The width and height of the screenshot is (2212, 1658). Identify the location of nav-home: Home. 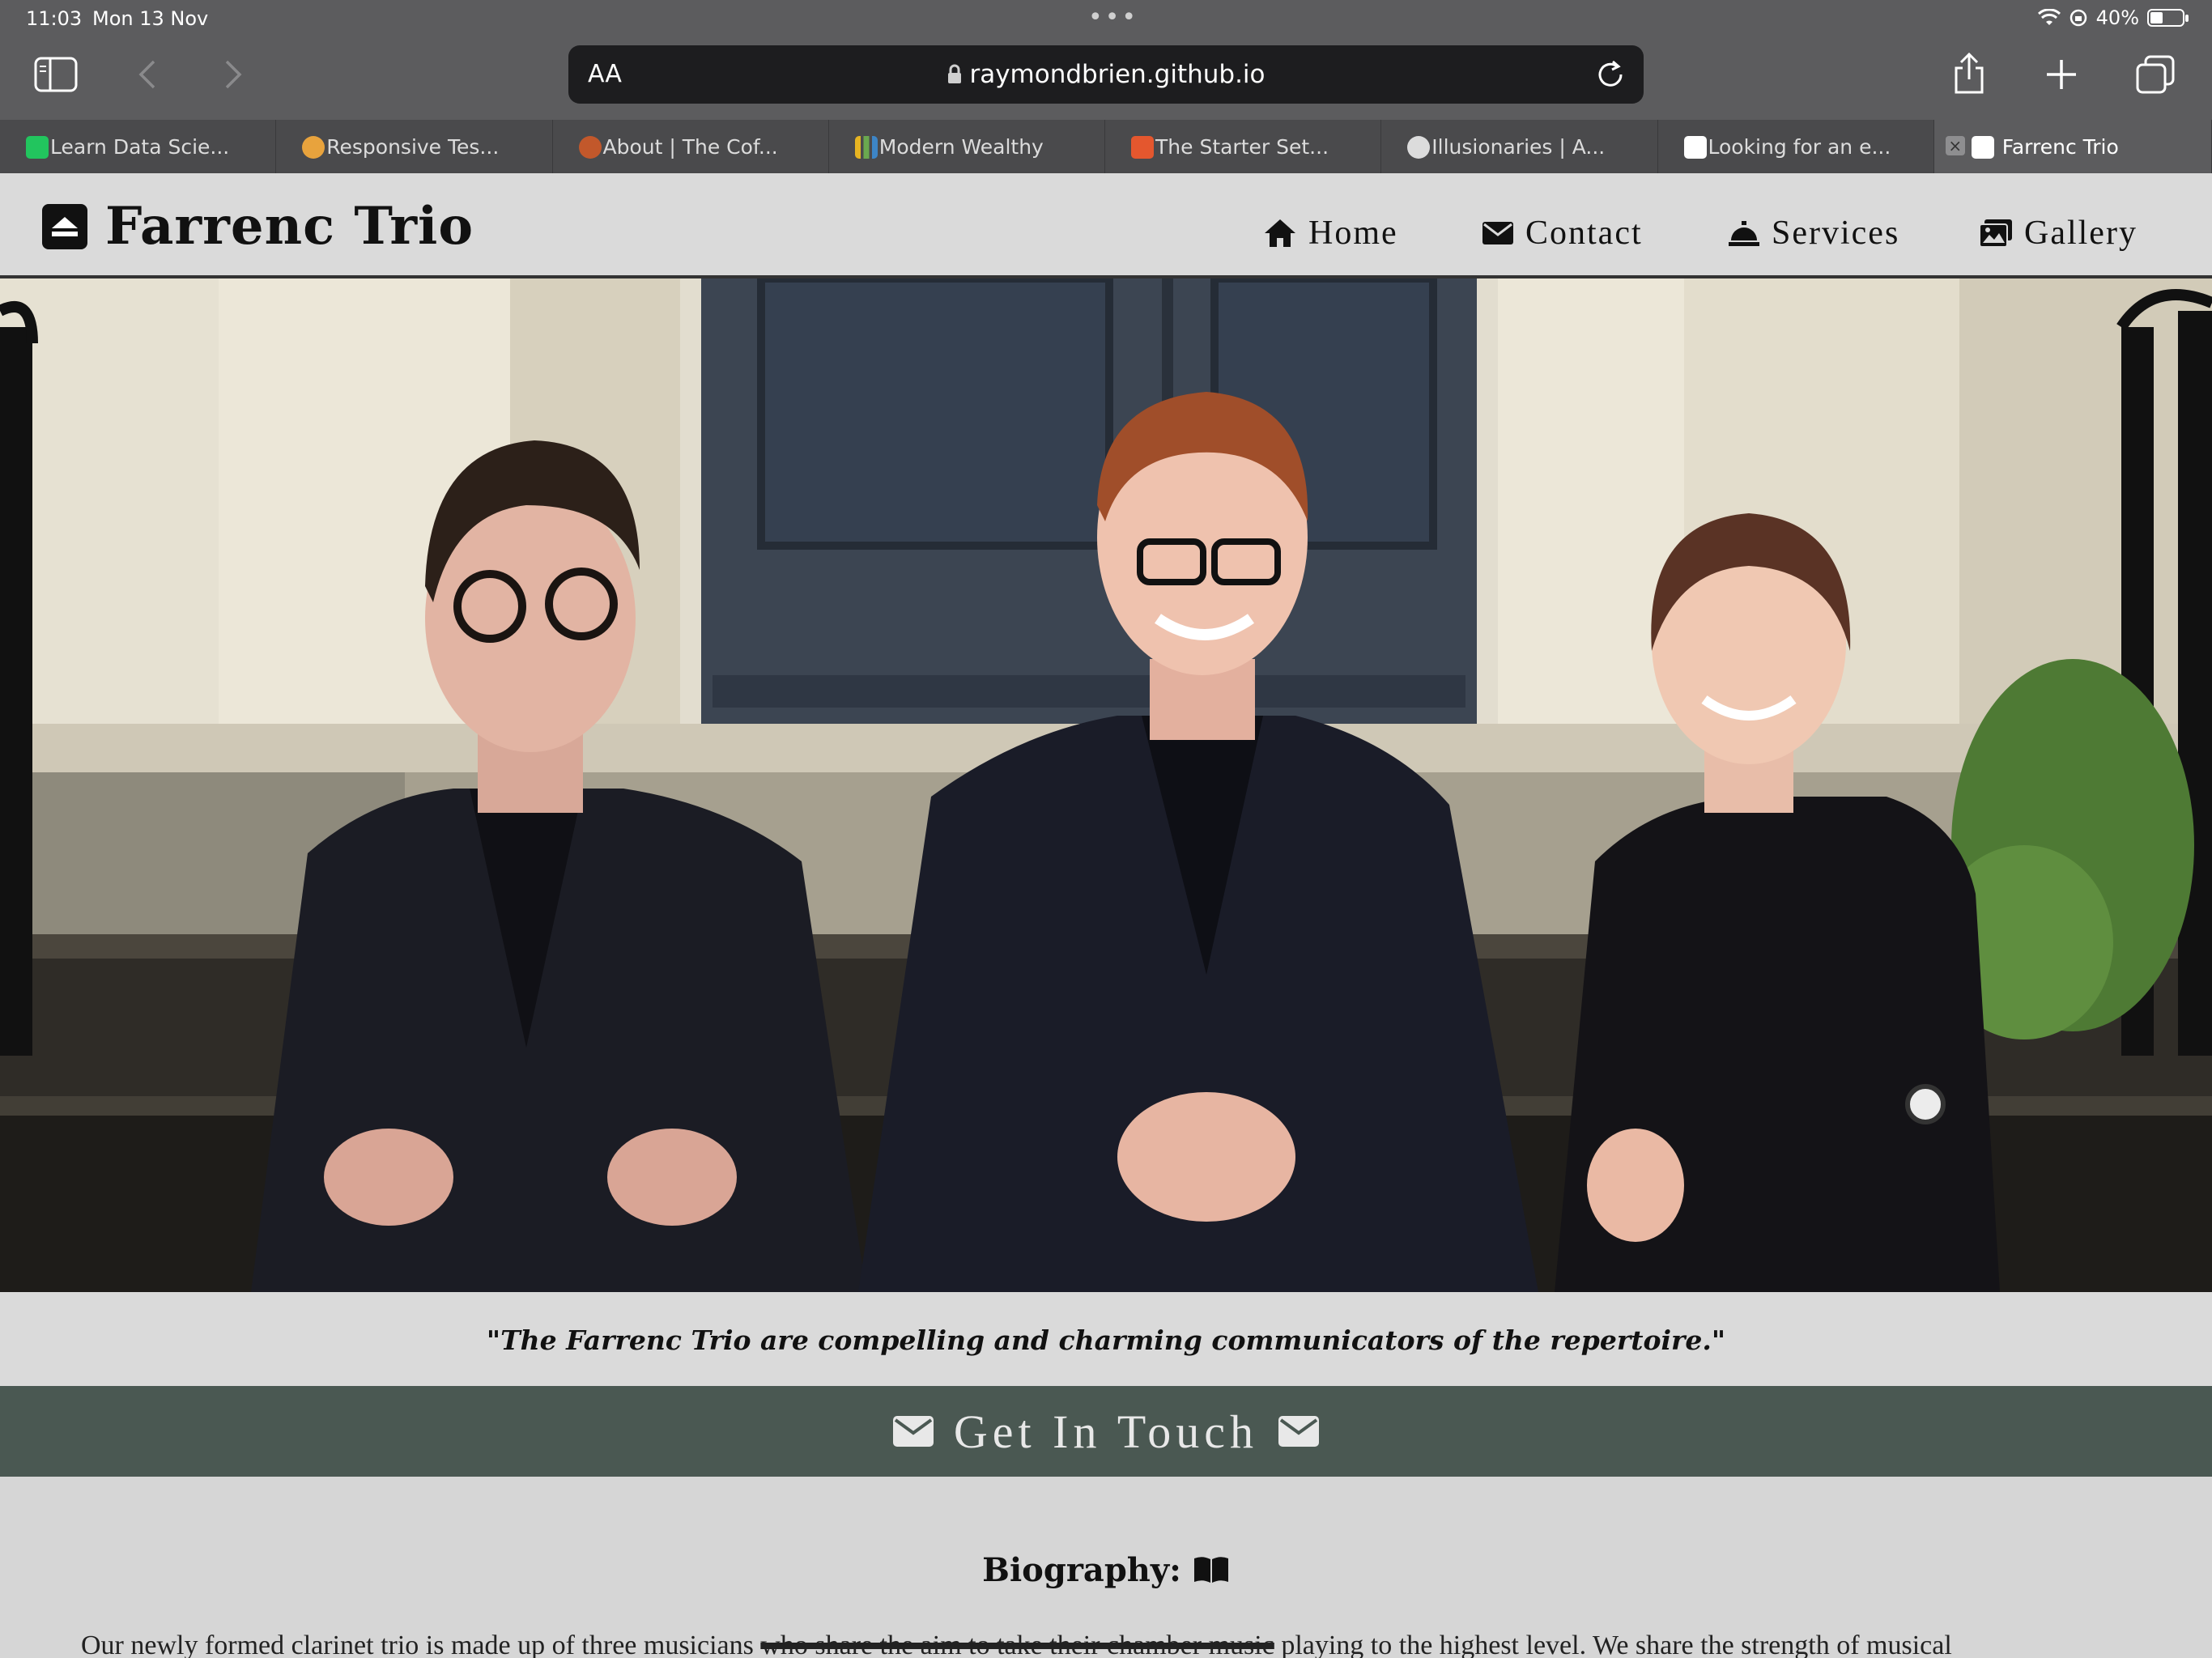
(1330, 233).